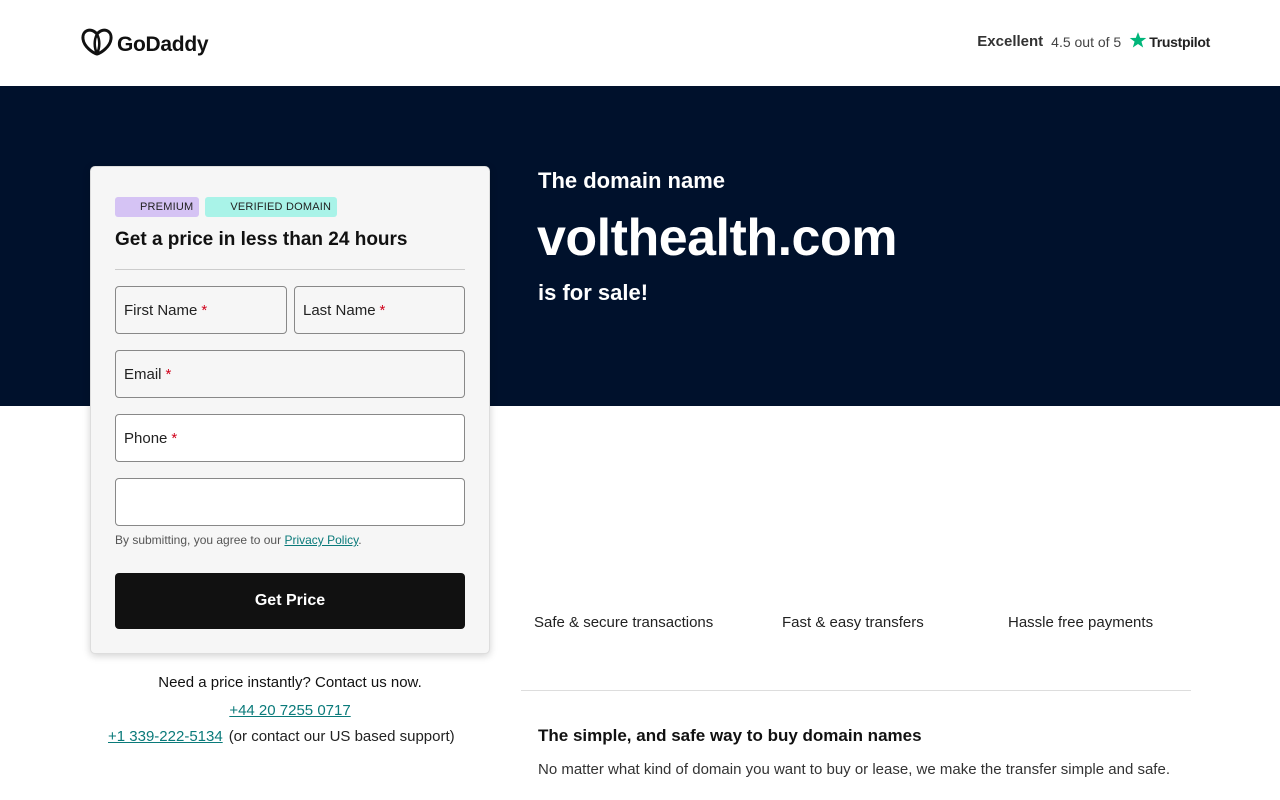  I want to click on trustpilot-label: Trustpilot, so click(1179, 41).